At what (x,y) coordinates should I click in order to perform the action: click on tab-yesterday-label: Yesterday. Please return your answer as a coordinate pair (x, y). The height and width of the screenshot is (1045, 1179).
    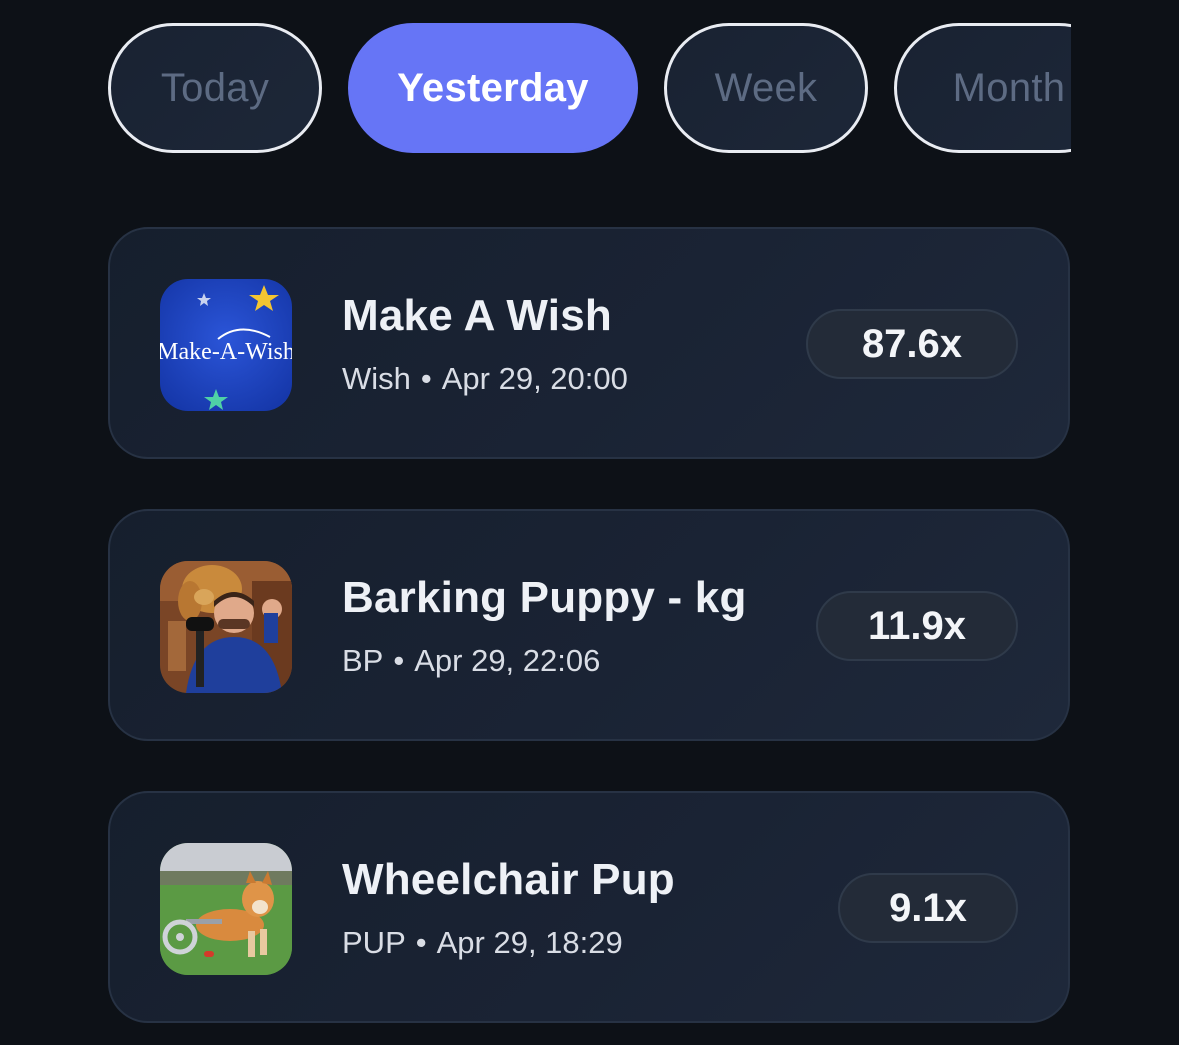
    Looking at the image, I should click on (493, 87).